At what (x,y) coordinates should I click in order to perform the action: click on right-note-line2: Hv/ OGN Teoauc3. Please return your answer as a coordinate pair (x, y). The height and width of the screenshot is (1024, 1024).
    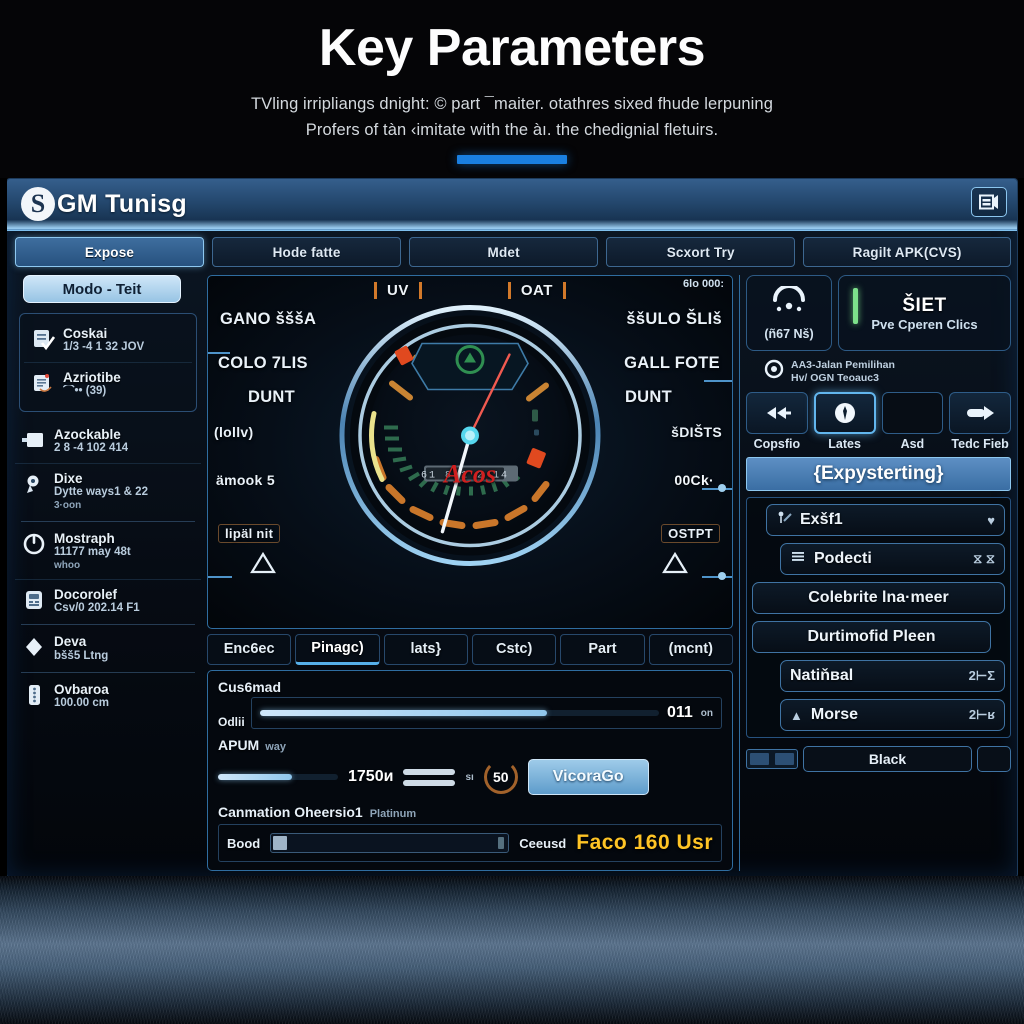
    Looking at the image, I should click on (835, 377).